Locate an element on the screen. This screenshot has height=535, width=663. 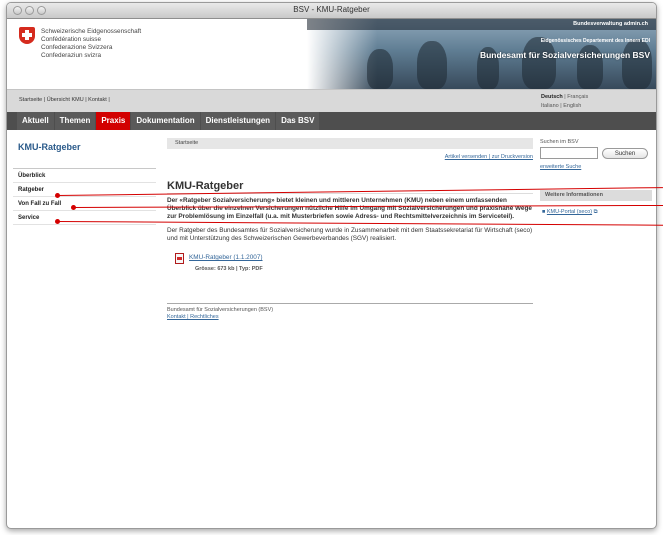
confederation-rm: Confederaziun svizra is located at coordinates (71, 55).